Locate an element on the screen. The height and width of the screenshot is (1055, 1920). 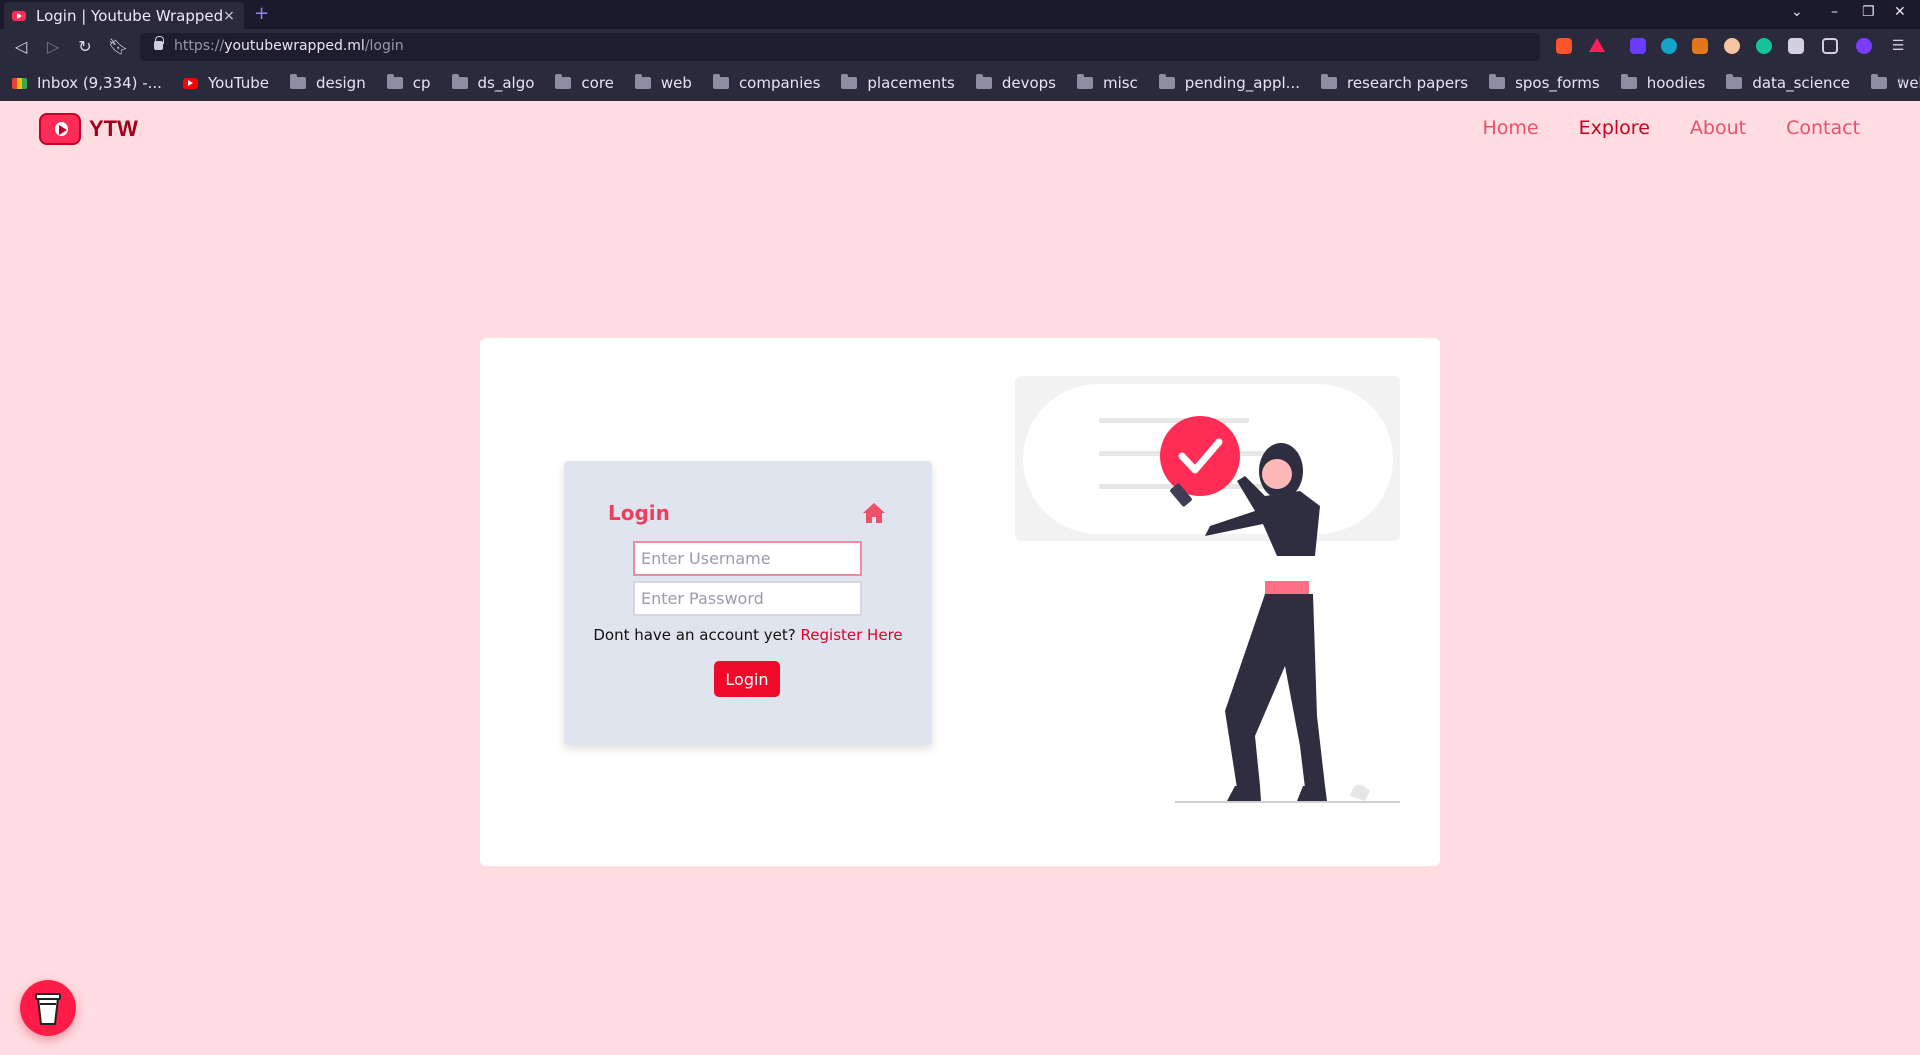
address-bar: https://youtubewrapped.ml/login is located at coordinates (840, 47).